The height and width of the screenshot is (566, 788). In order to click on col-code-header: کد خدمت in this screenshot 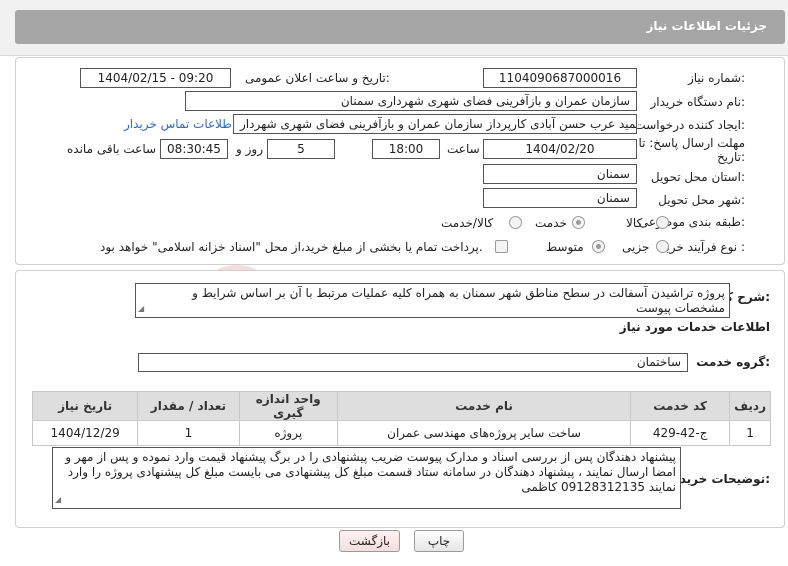, I will do `click(680, 406)`.